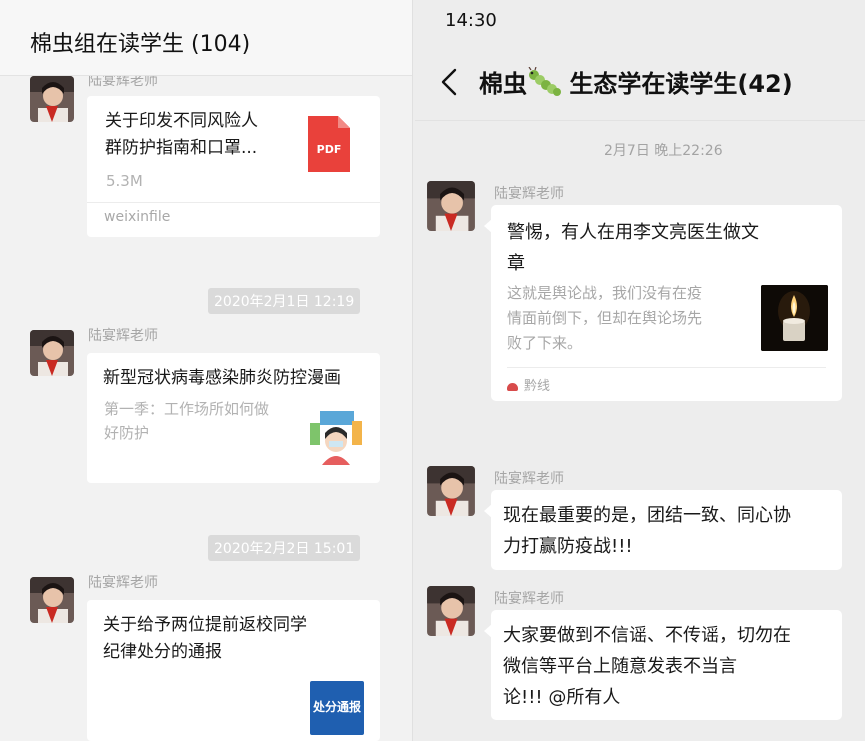  I want to click on timestamp: 2020年2月1日 12:19, so click(284, 301).